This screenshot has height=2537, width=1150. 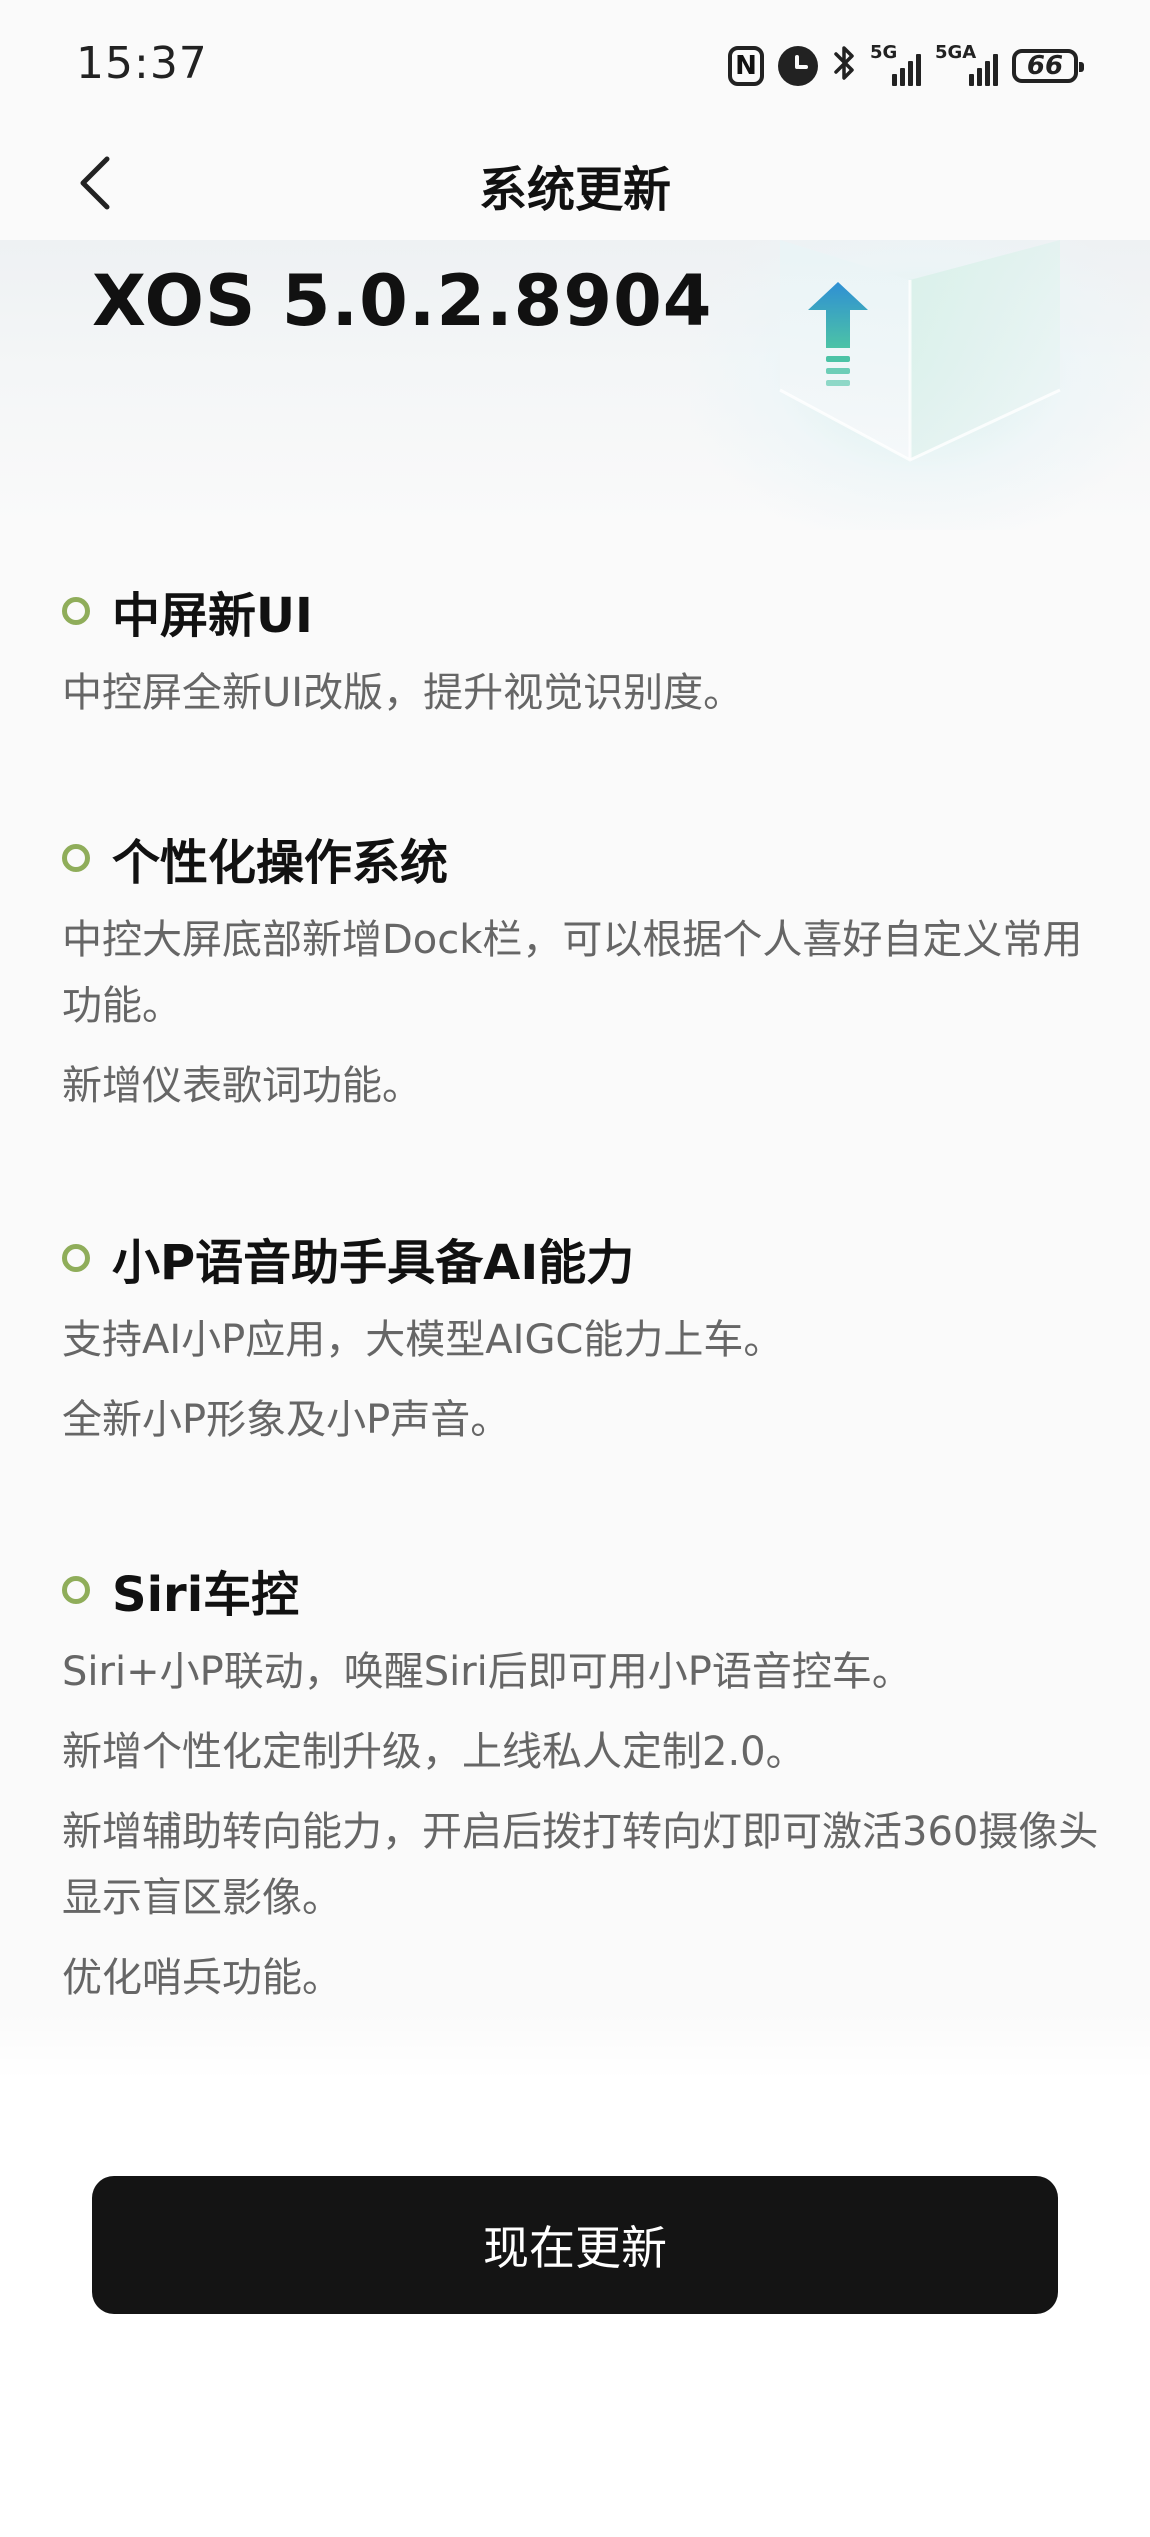 What do you see at coordinates (403, 693) in the screenshot?
I see `release-note-item: 中控屏全新UI改版，提升视觉识别度。` at bounding box center [403, 693].